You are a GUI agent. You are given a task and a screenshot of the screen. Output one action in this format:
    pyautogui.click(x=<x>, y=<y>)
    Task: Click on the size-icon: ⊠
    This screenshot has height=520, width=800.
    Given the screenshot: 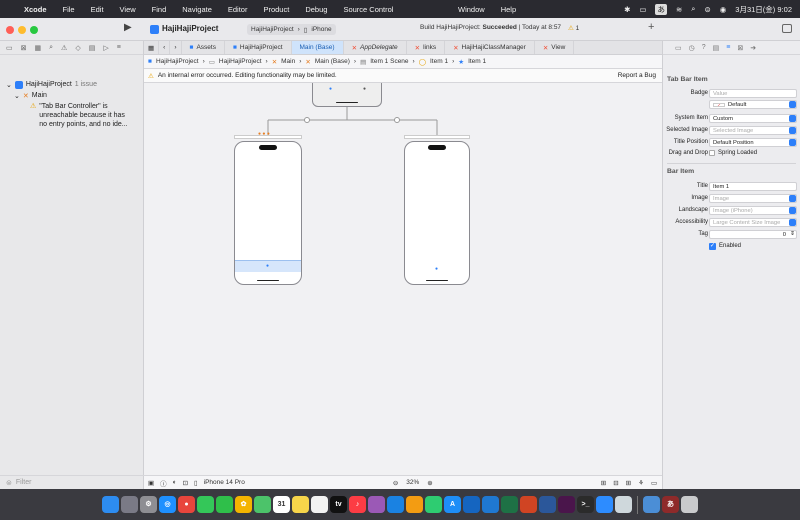 What is the action you would take?
    pyautogui.click(x=740, y=48)
    